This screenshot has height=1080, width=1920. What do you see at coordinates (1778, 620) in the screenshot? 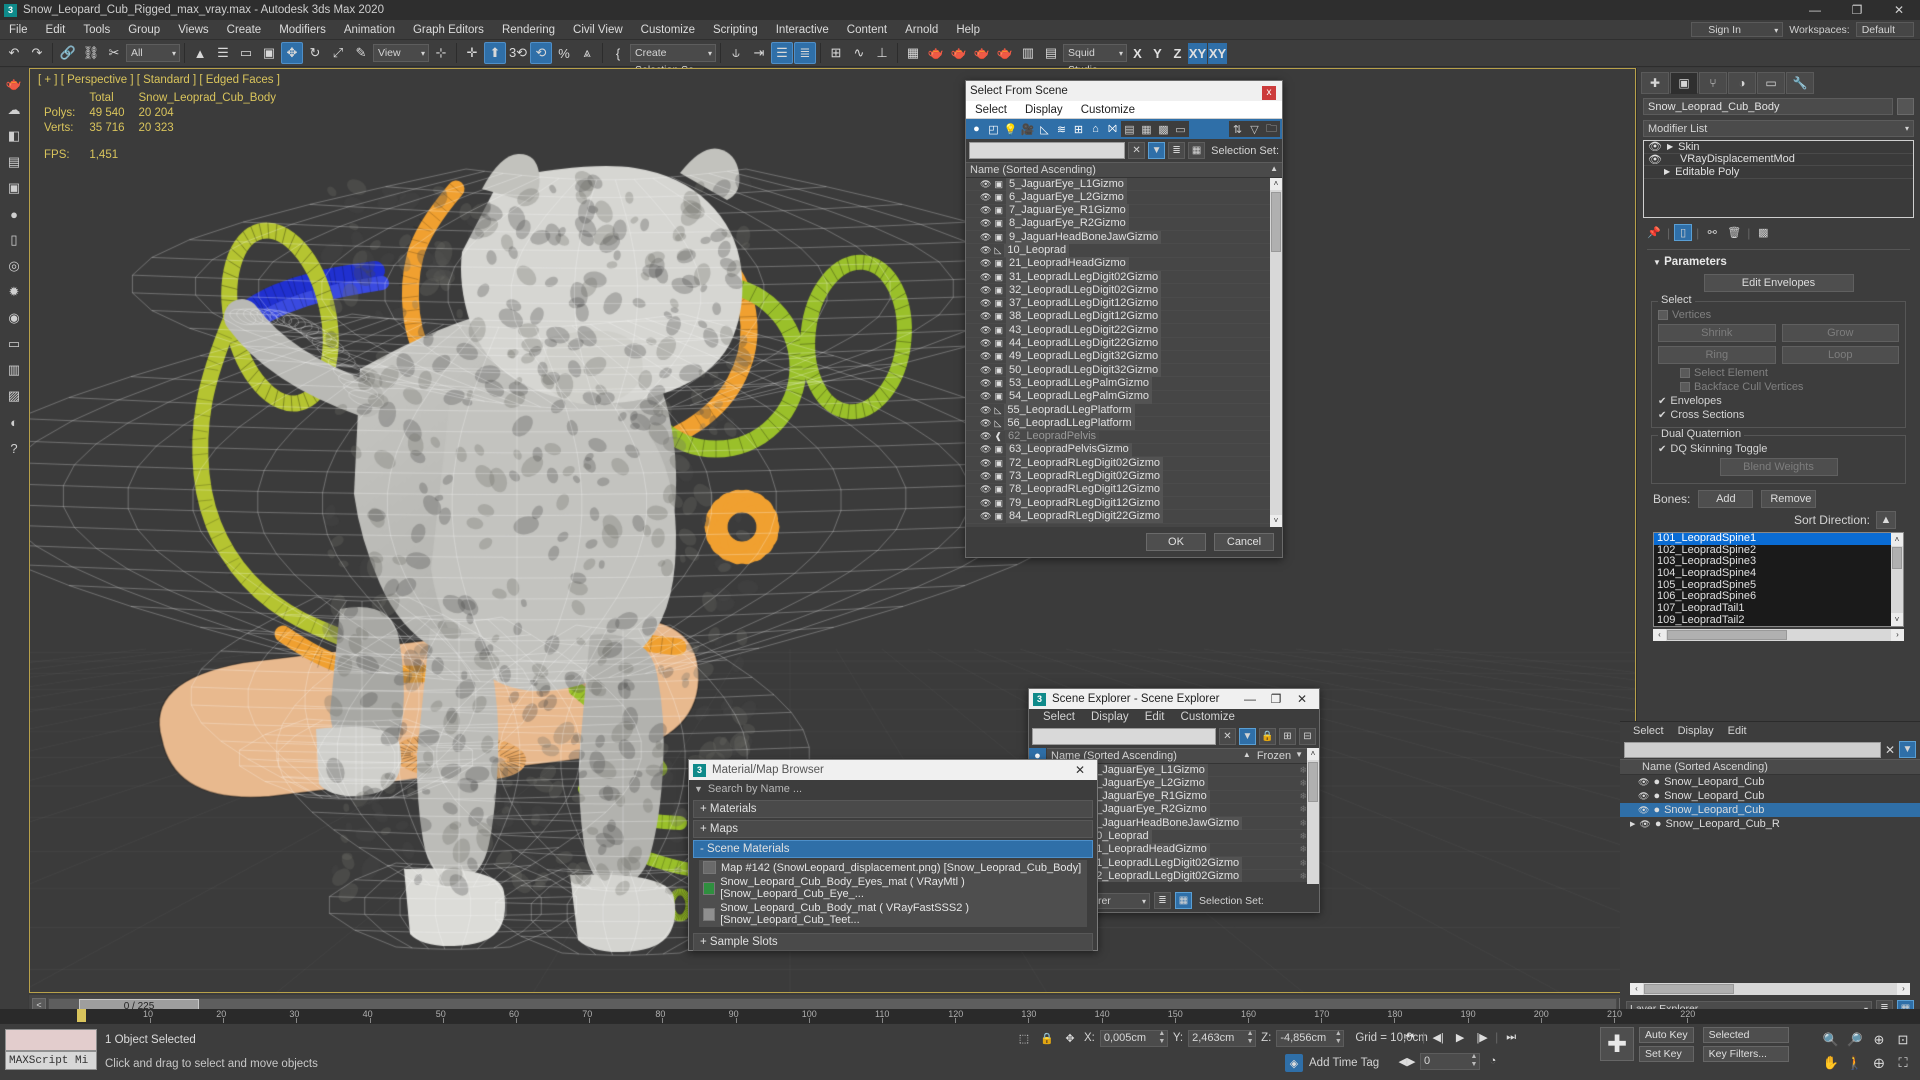
I see `bone-list-item: 109_LeopradTail2` at bounding box center [1778, 620].